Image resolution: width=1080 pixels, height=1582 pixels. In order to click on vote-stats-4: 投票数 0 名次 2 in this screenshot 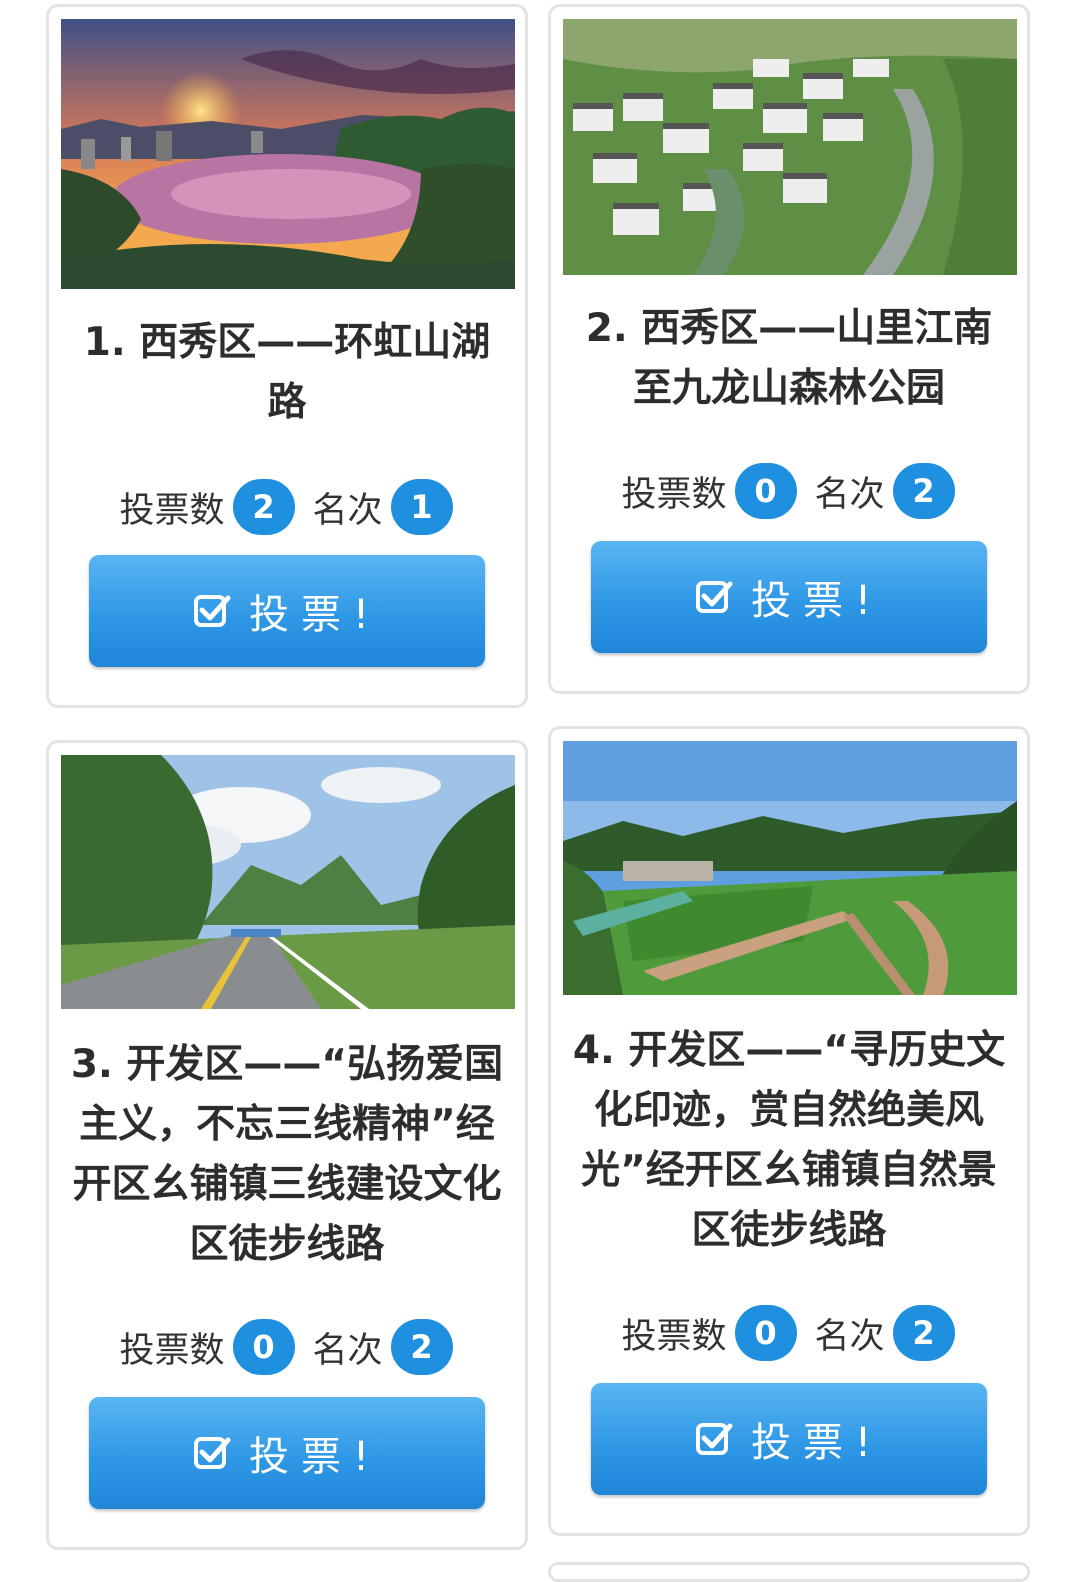, I will do `click(789, 1333)`.